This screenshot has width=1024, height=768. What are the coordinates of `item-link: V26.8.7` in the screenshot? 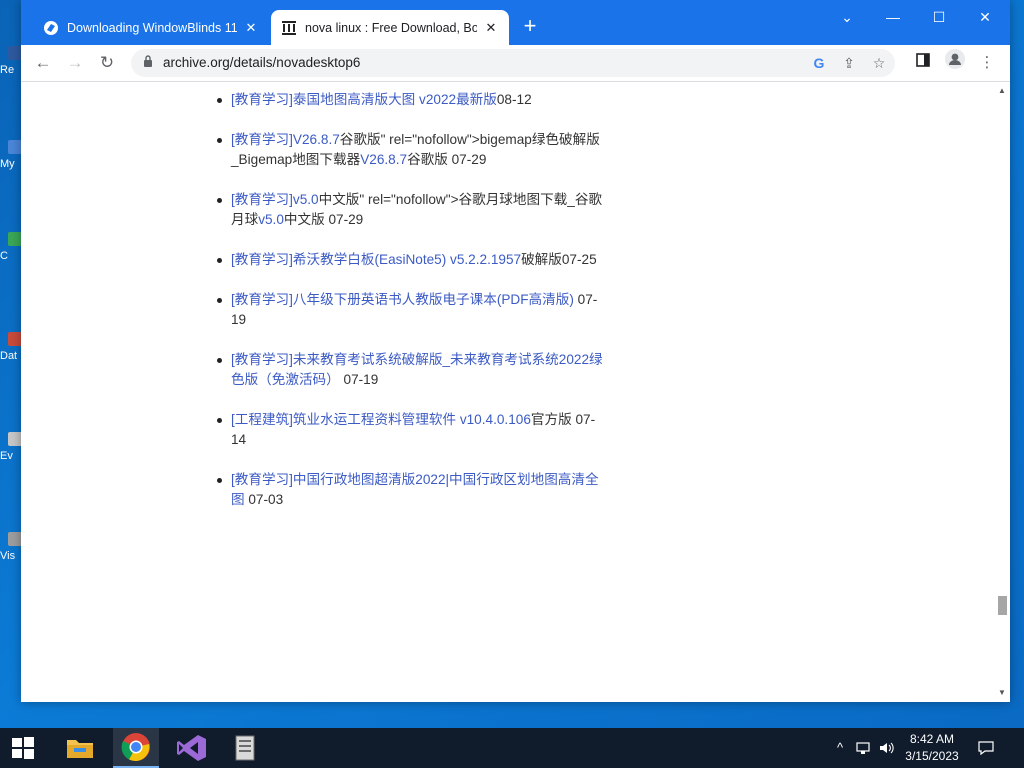 It's located at (383, 159).